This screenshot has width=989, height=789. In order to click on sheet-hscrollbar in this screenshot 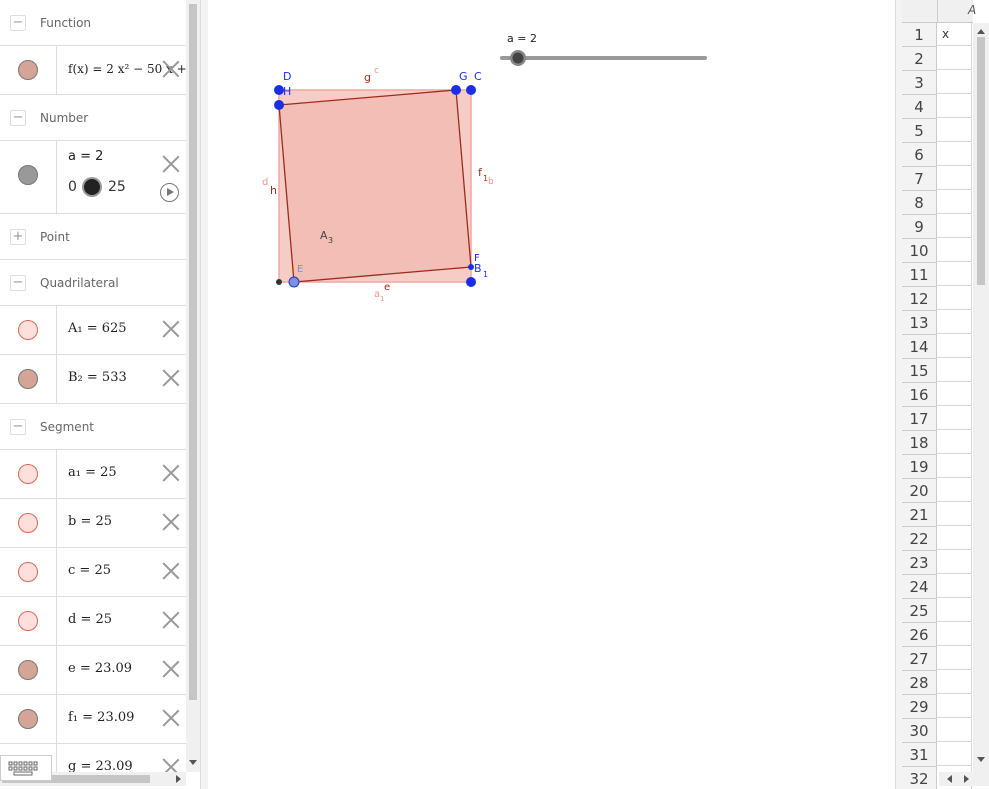, I will do `click(964, 779)`.